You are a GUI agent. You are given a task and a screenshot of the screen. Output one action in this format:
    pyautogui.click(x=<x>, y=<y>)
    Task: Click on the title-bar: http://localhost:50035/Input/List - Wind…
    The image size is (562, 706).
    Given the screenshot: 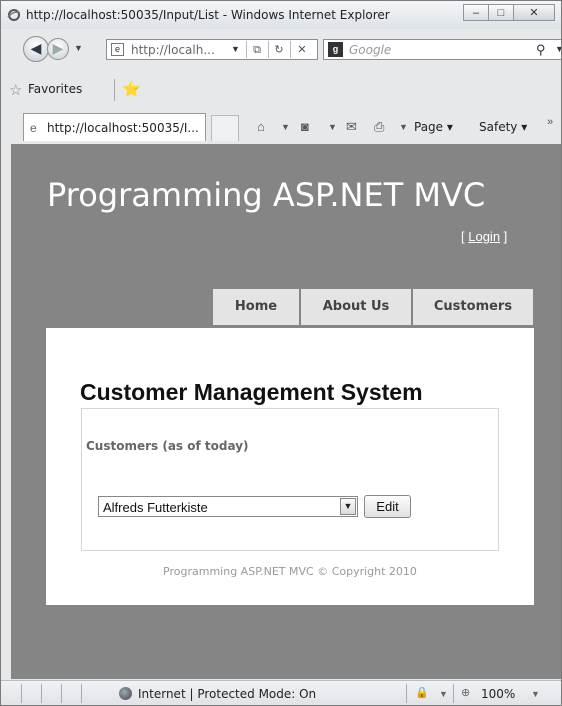 What is the action you would take?
    pyautogui.click(x=281, y=15)
    